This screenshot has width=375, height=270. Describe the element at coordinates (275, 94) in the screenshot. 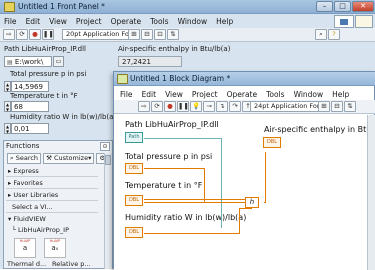

I see `bd-menu-tools: Tools` at that location.